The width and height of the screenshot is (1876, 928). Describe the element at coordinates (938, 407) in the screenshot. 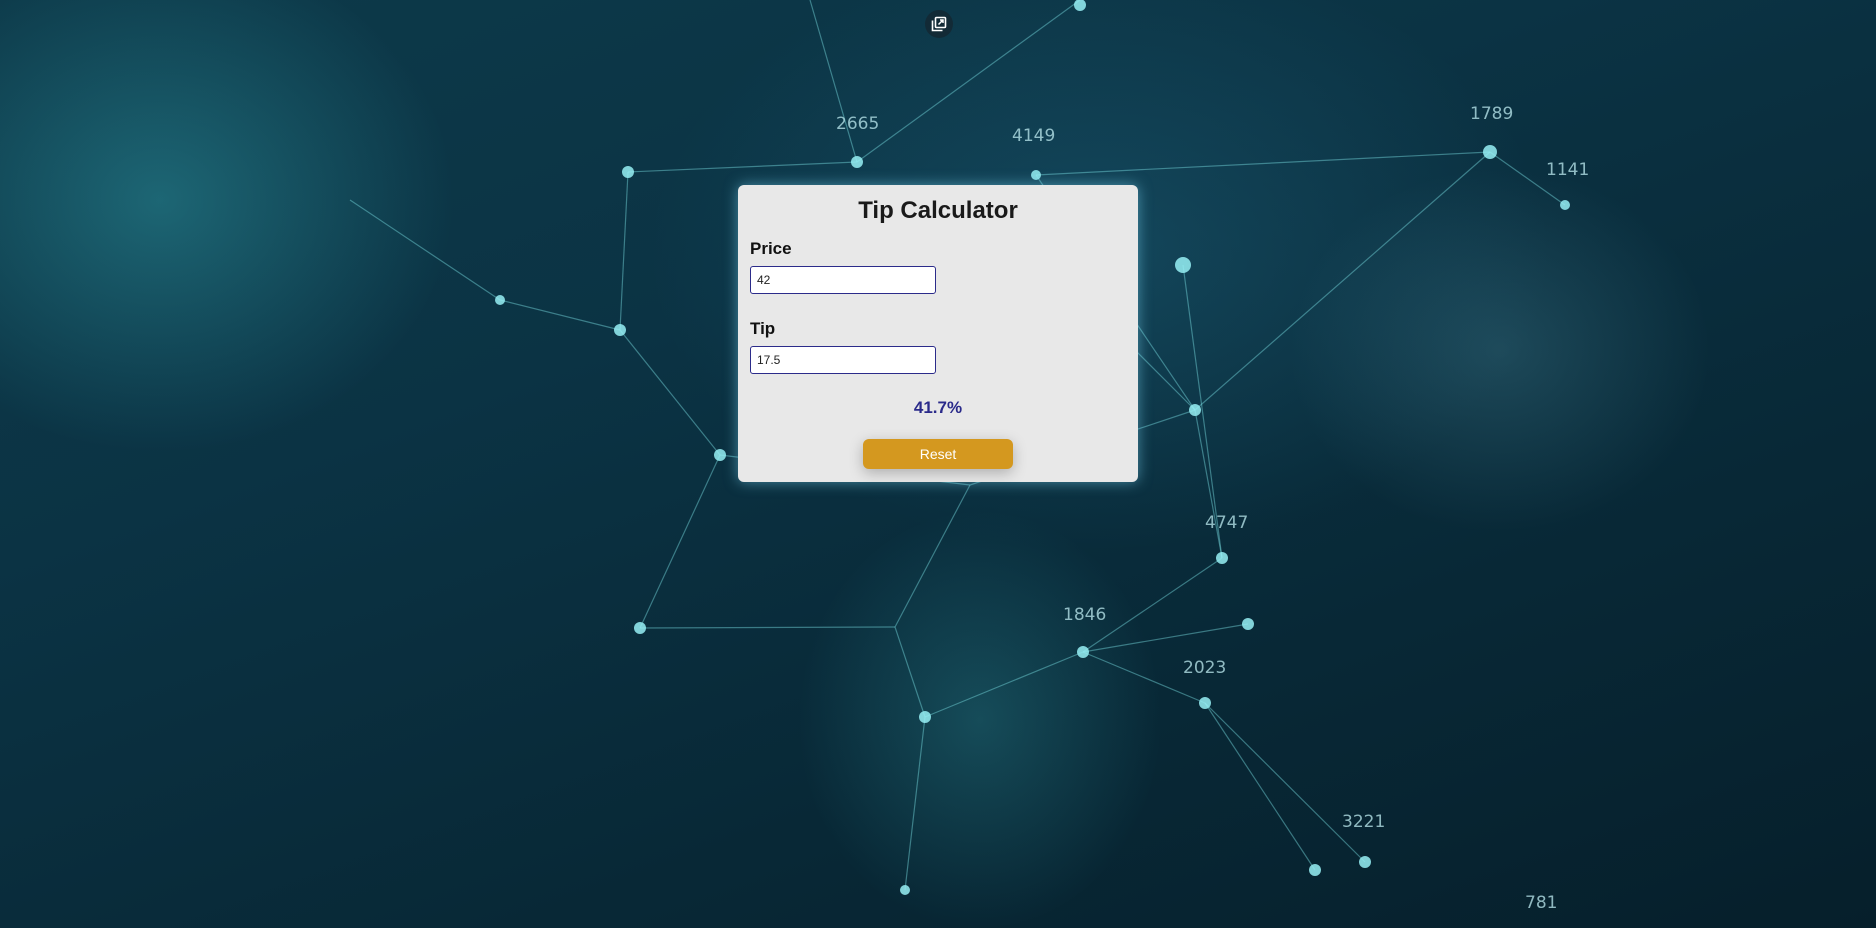

I see `tip-percentage-result: 41.7%` at that location.